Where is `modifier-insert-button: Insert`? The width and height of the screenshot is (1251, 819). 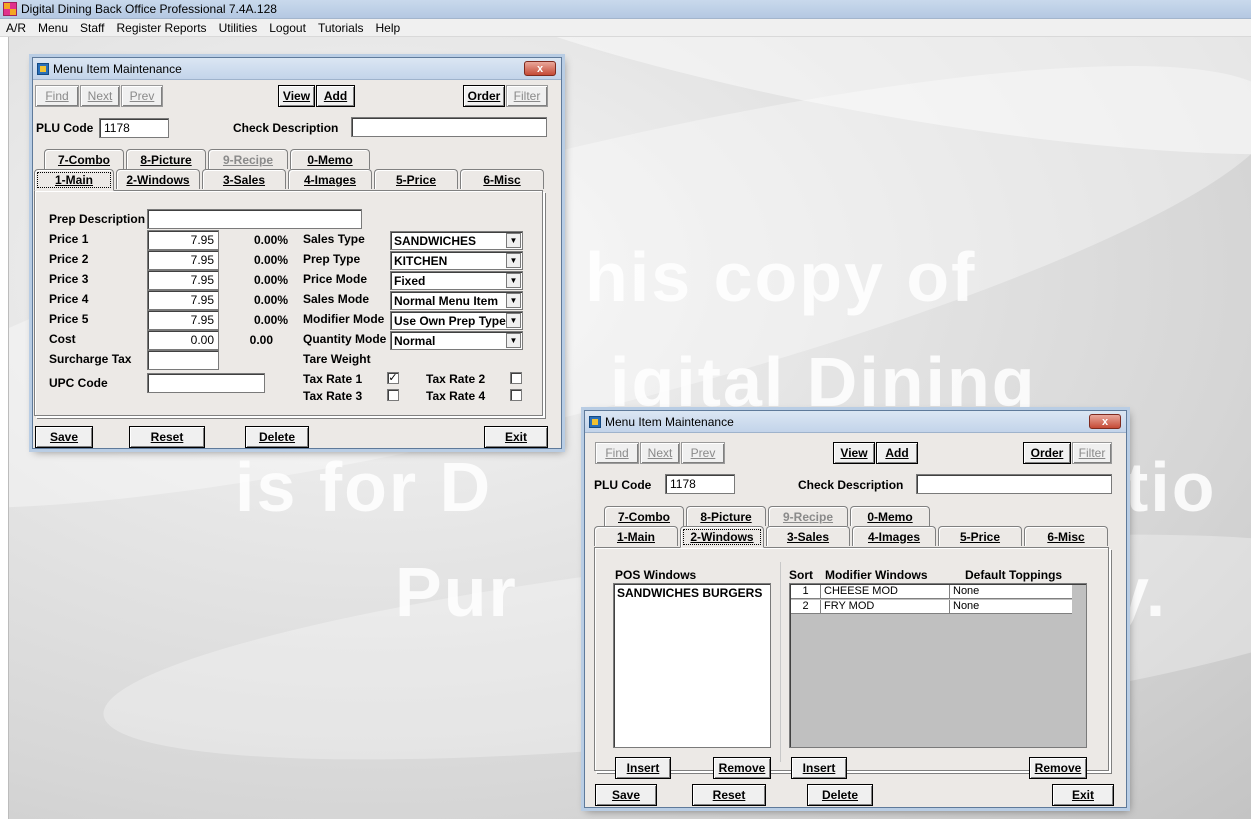
modifier-insert-button: Insert is located at coordinates (819, 768).